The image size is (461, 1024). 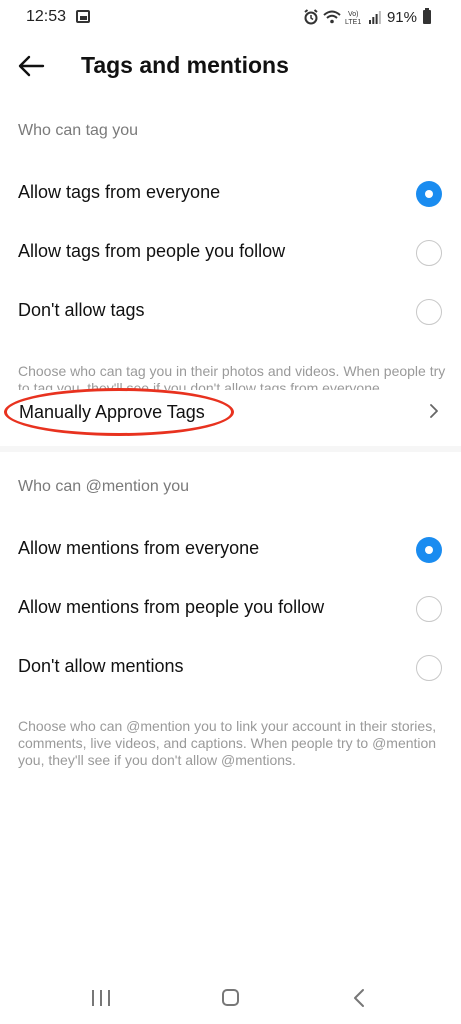 I want to click on wifi-icon, so click(x=332, y=17).